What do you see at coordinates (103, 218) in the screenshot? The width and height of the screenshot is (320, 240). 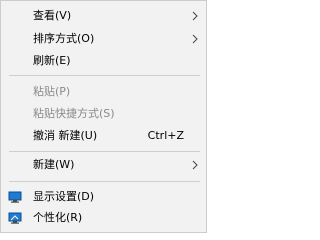 I see `menu-item-personalize: 个性化(R)` at bounding box center [103, 218].